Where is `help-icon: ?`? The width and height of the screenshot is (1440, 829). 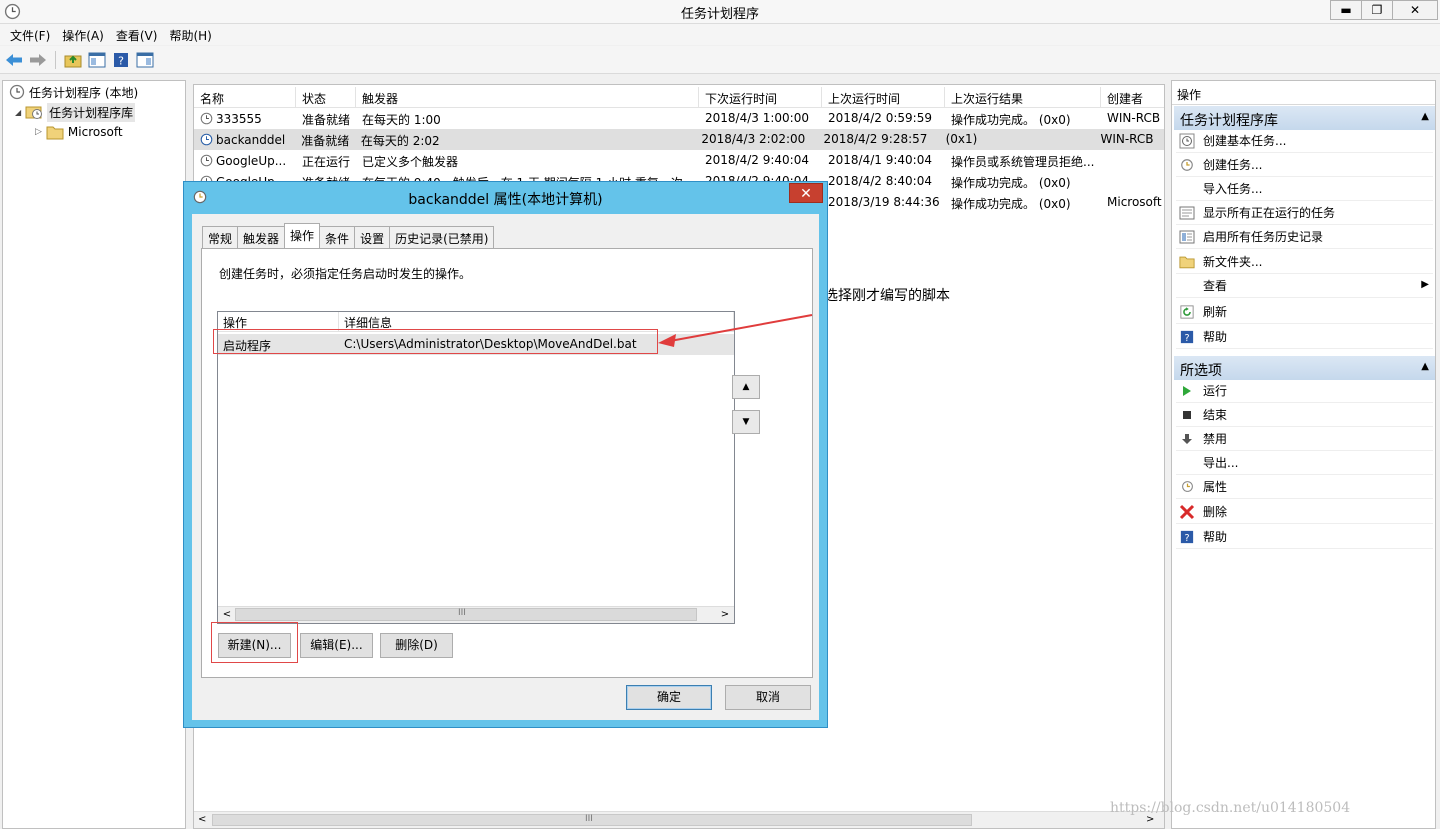 help-icon: ? is located at coordinates (121, 60).